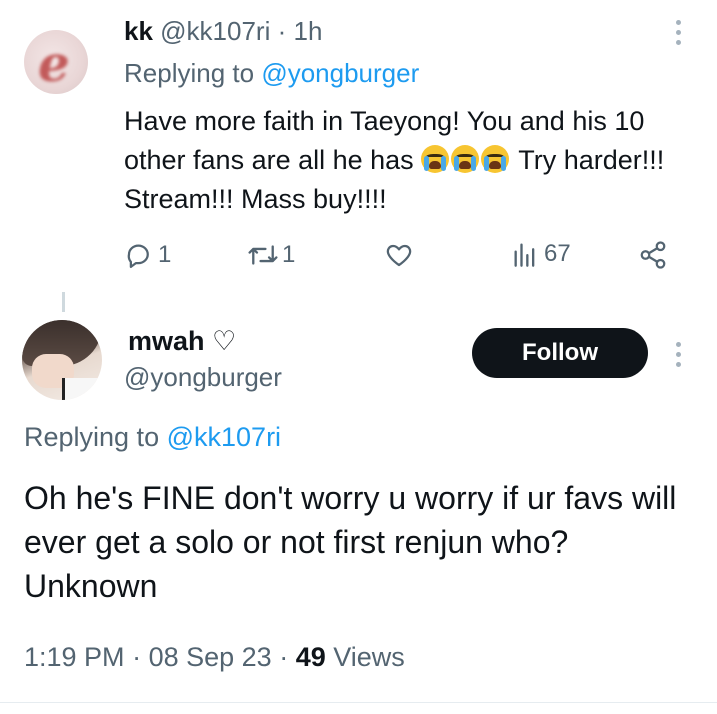  What do you see at coordinates (289, 254) in the screenshot?
I see `retweet-count: 1` at bounding box center [289, 254].